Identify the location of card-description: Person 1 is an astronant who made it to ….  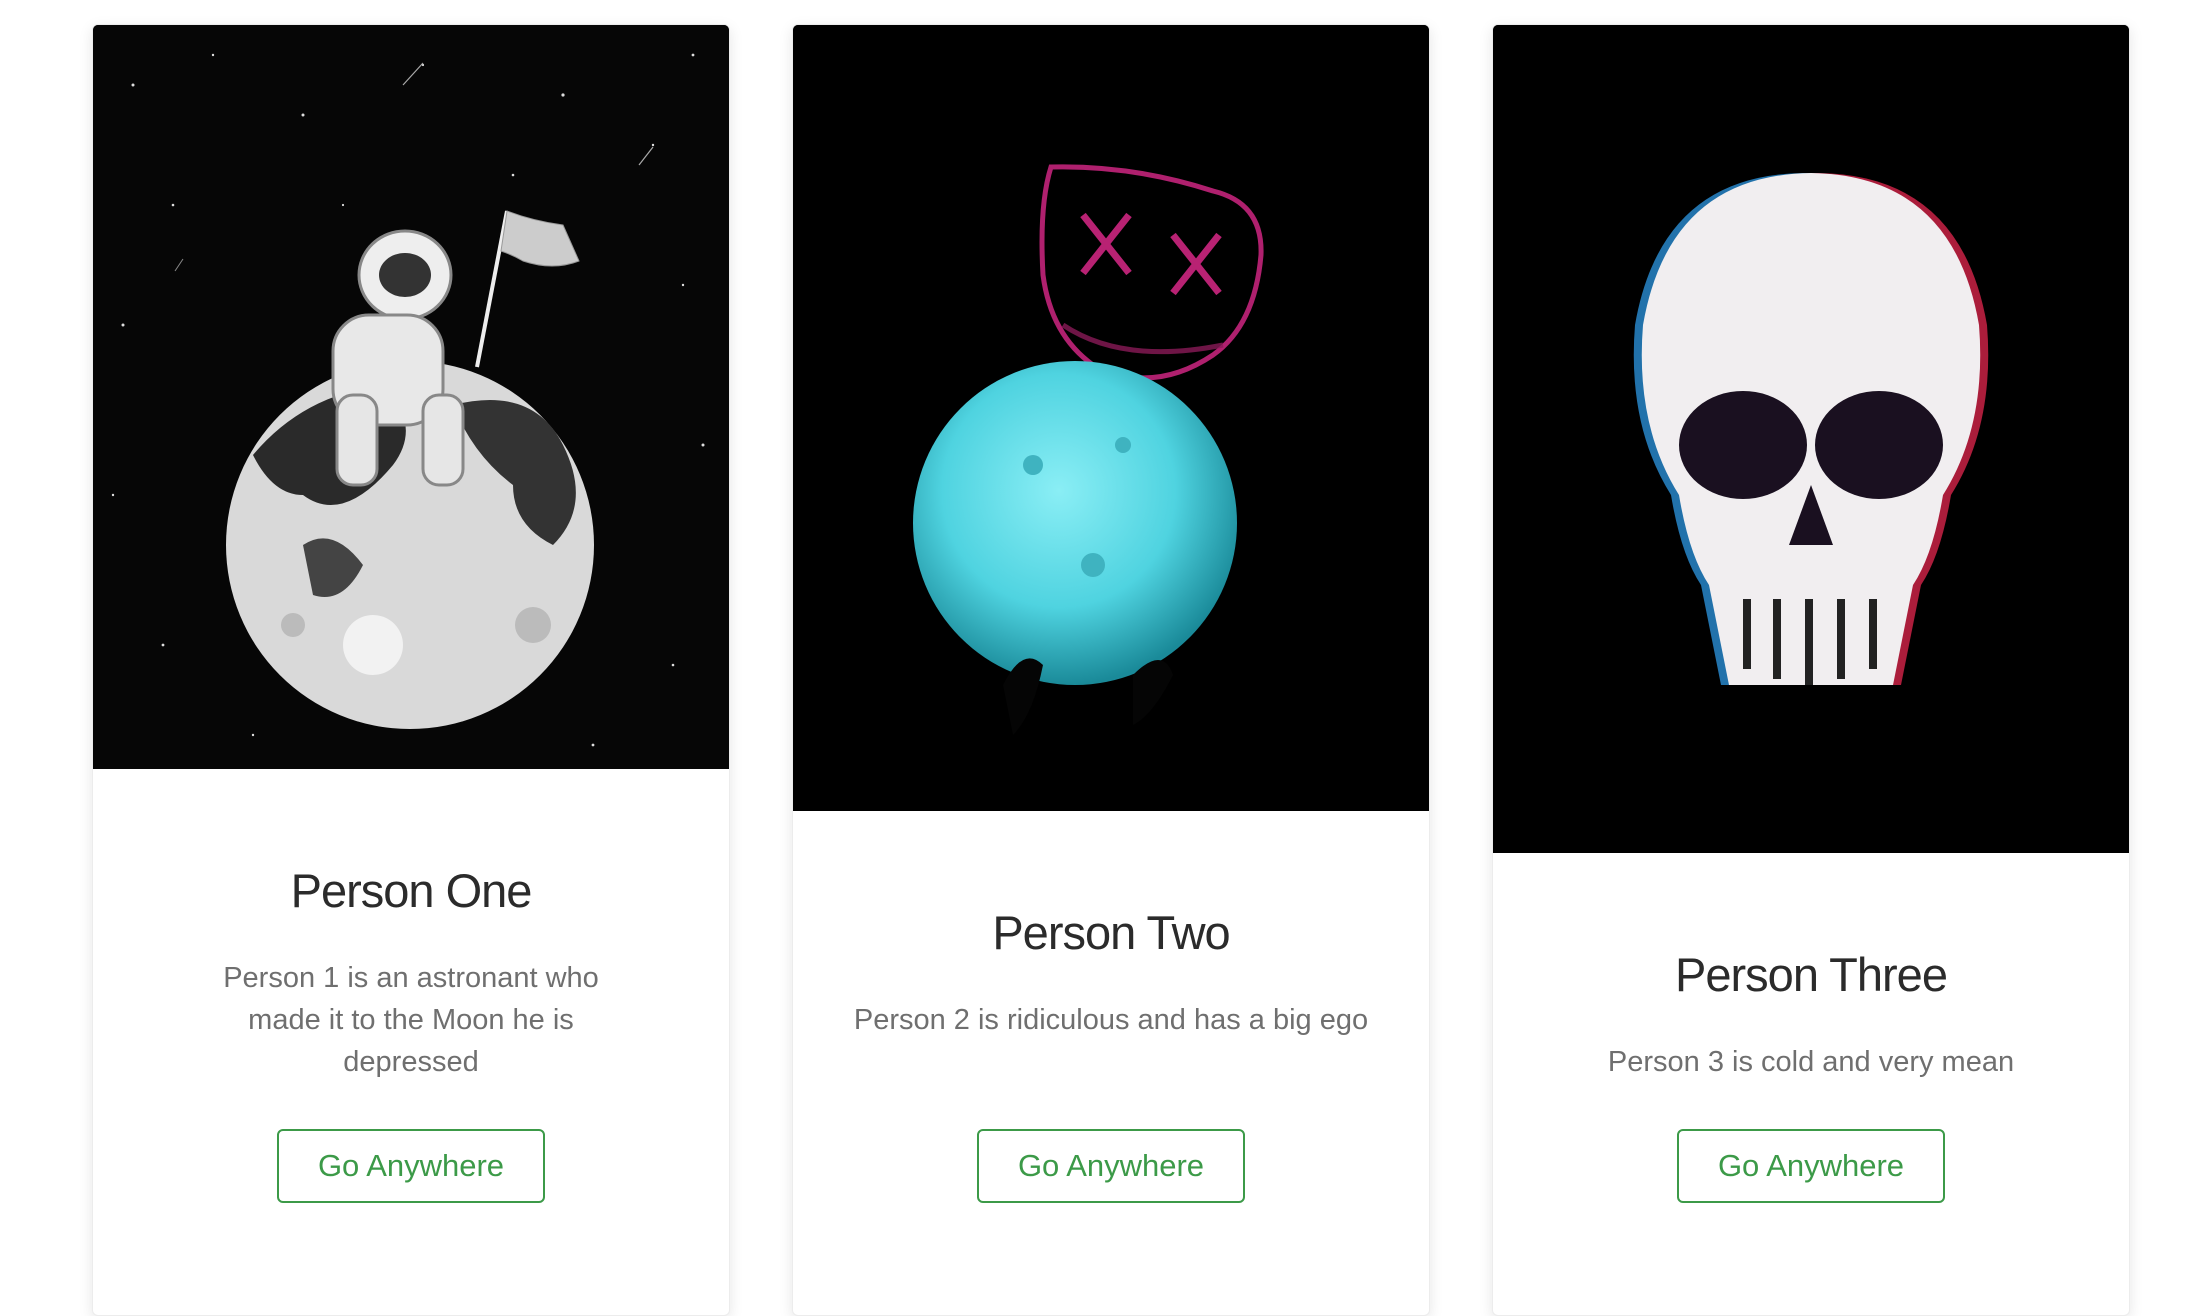
(411, 1020).